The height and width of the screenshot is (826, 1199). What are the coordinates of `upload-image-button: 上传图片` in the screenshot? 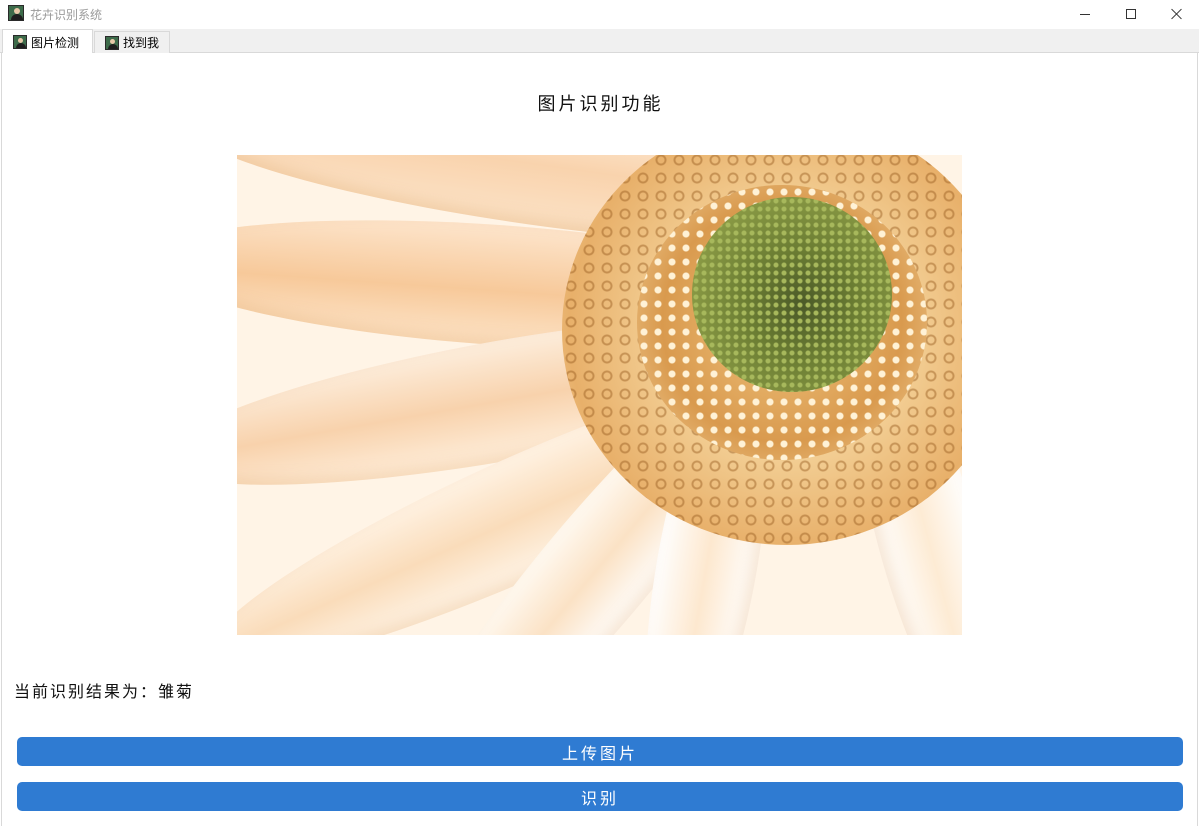 It's located at (600, 751).